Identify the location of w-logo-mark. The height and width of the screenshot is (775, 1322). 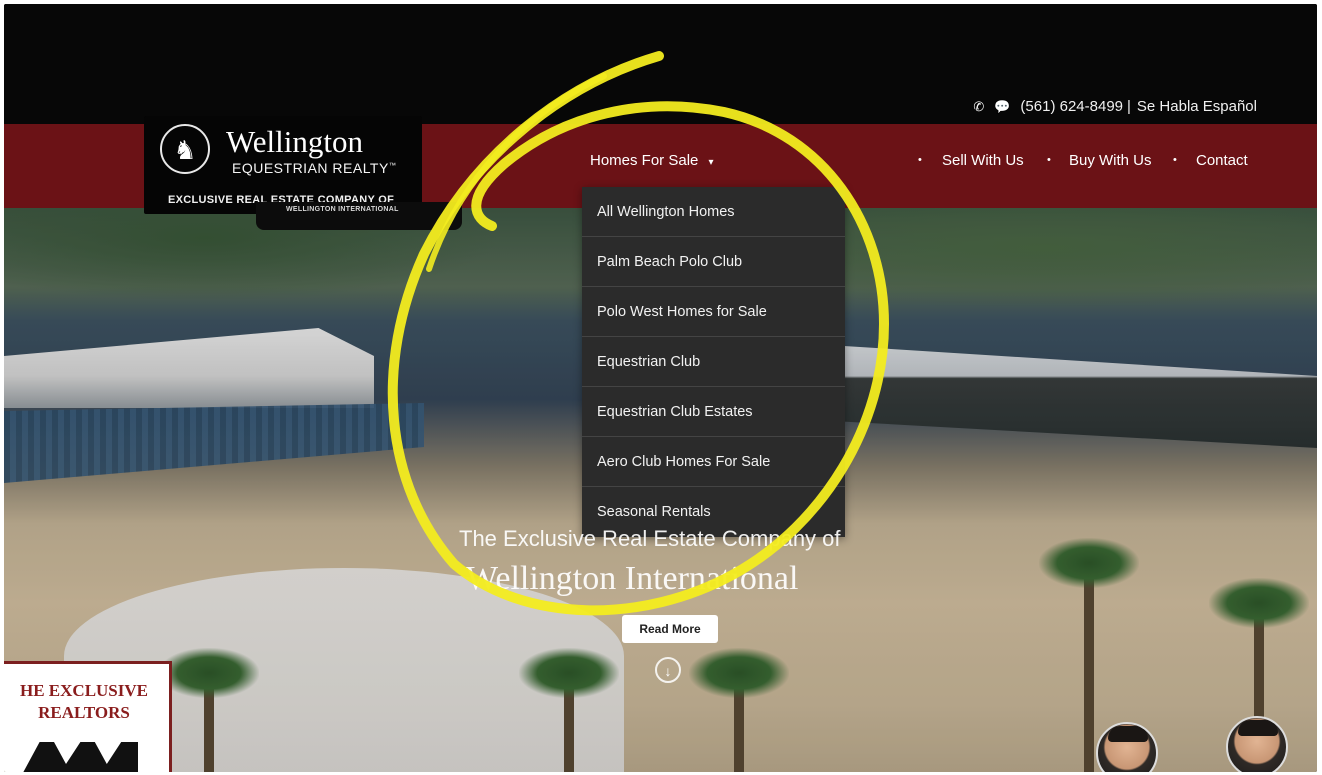
(78, 757).